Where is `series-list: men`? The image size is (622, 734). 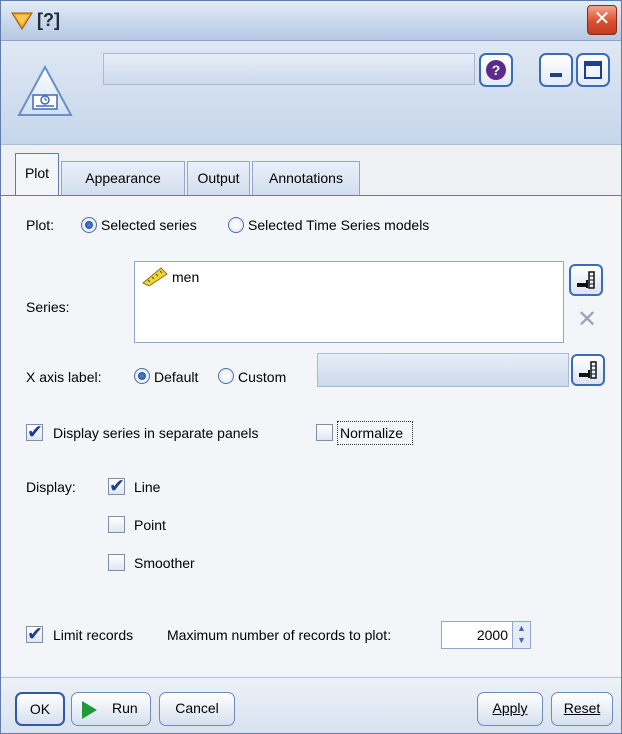 series-list: men is located at coordinates (349, 302).